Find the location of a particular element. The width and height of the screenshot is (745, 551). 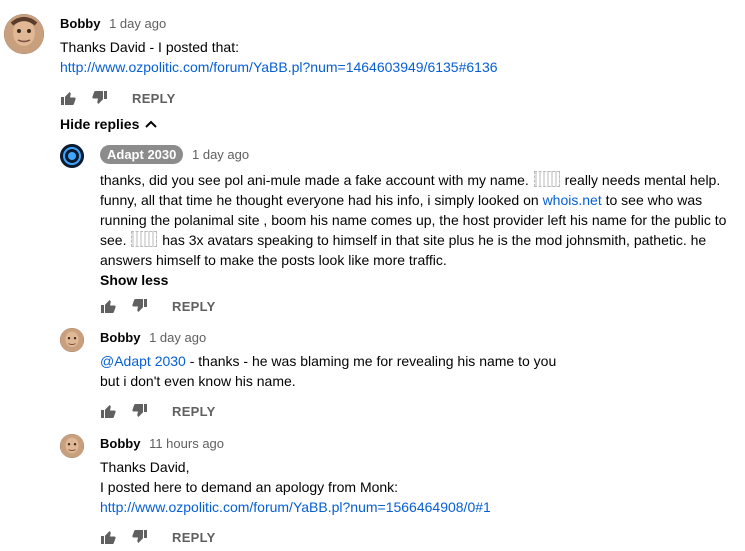

hide-replies-button: Hide replies is located at coordinates (109, 124).